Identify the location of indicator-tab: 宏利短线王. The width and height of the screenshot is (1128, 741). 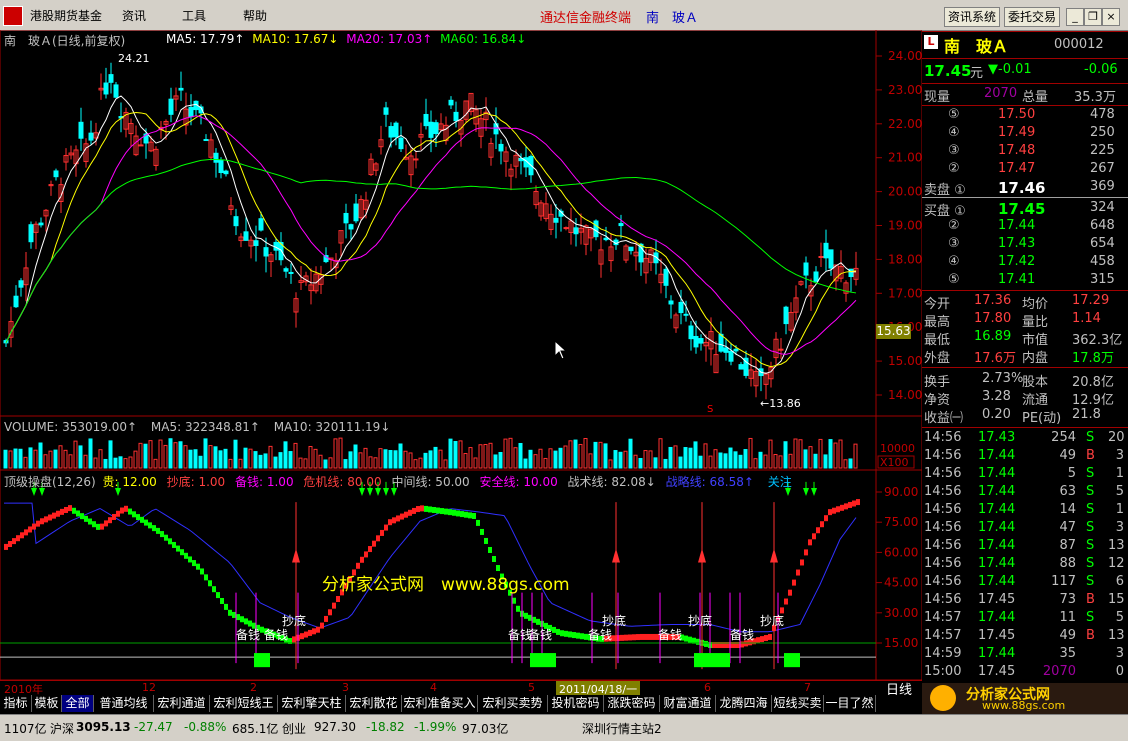
(244, 703).